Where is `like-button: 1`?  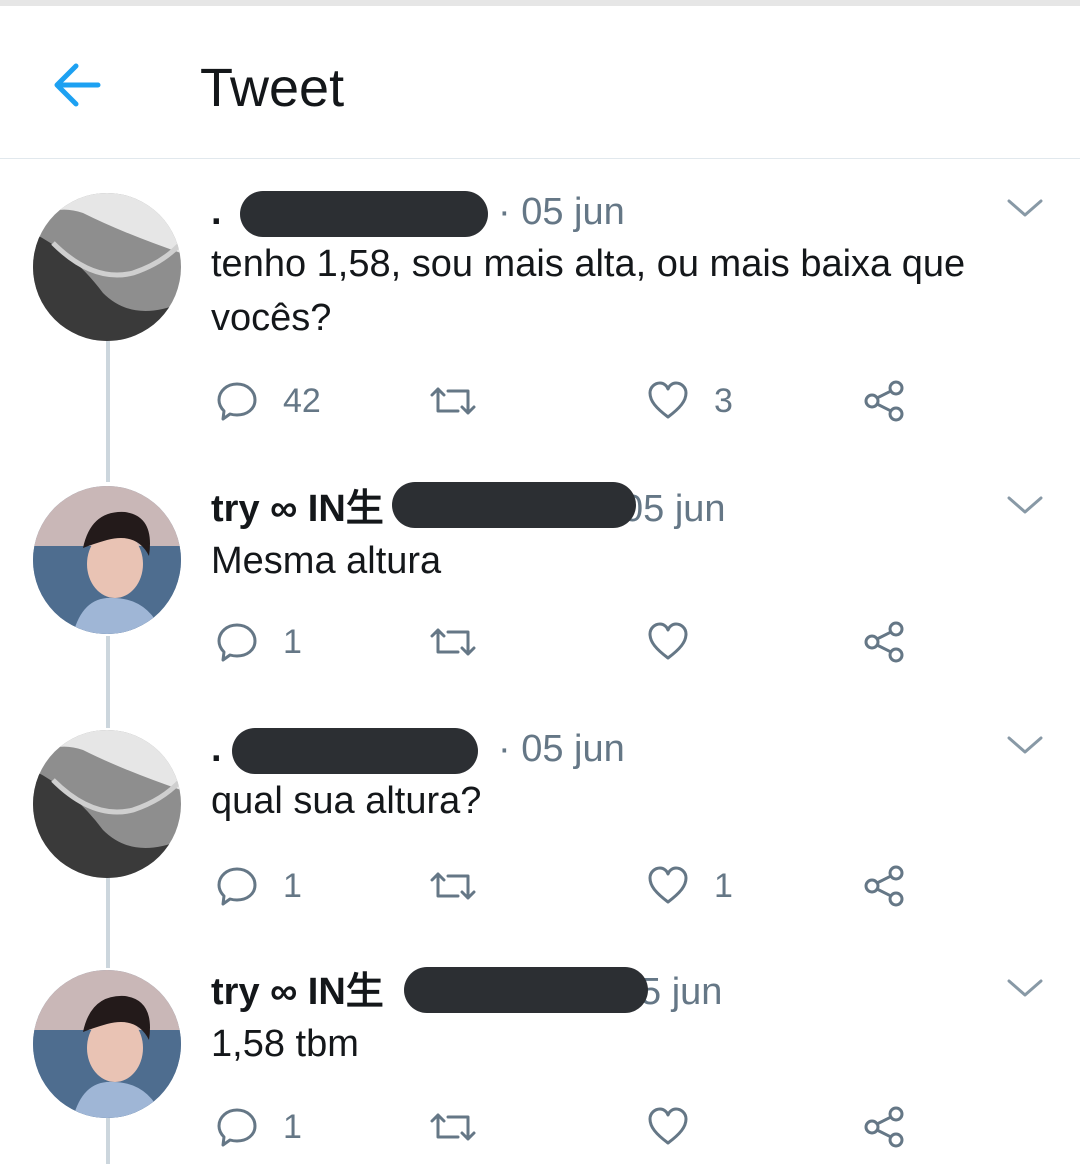
like-button: 1 is located at coordinates (689, 886).